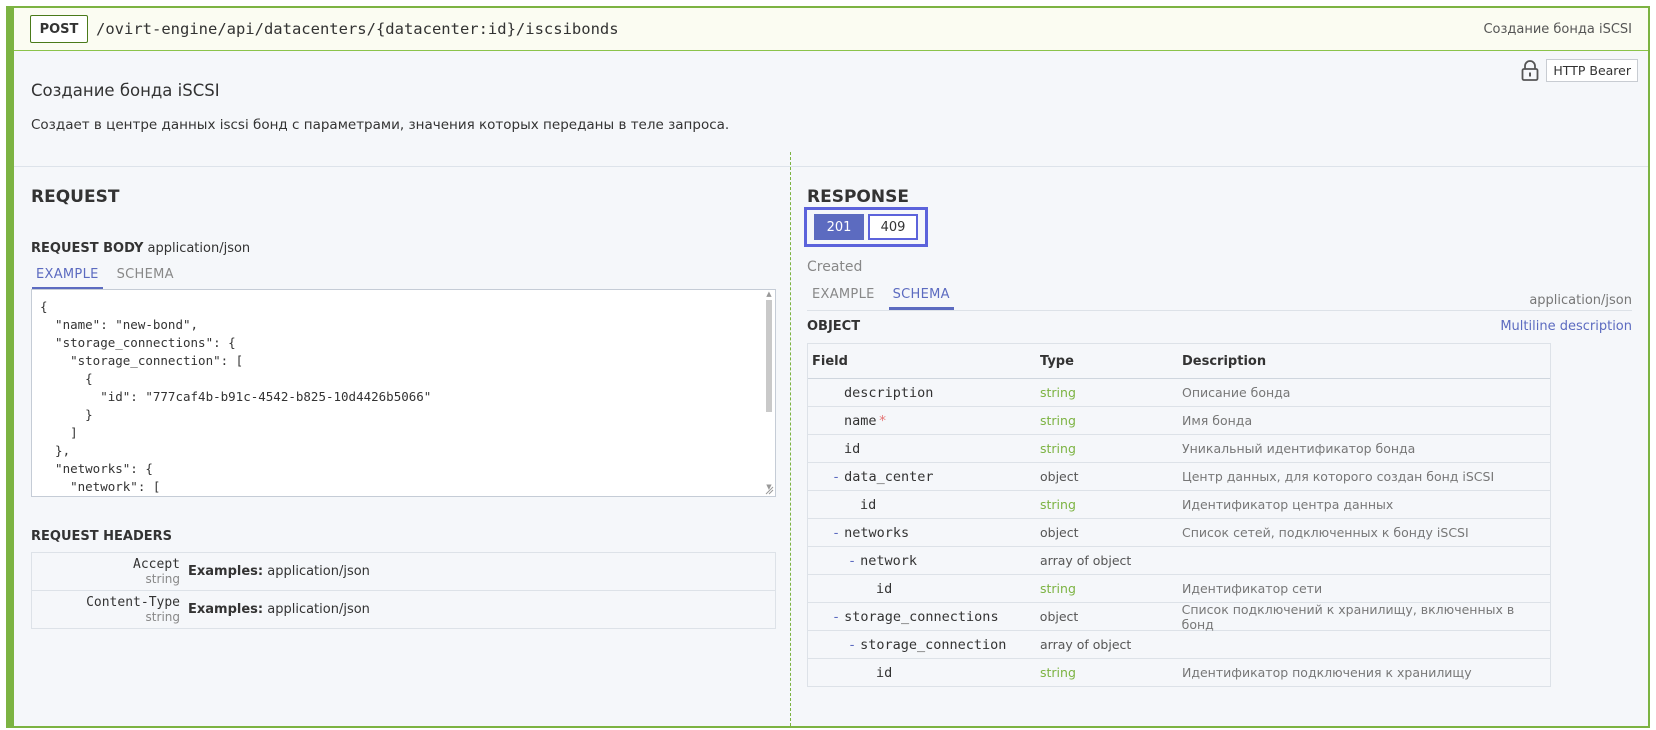  I want to click on header-example-value: application/json, so click(318, 609).